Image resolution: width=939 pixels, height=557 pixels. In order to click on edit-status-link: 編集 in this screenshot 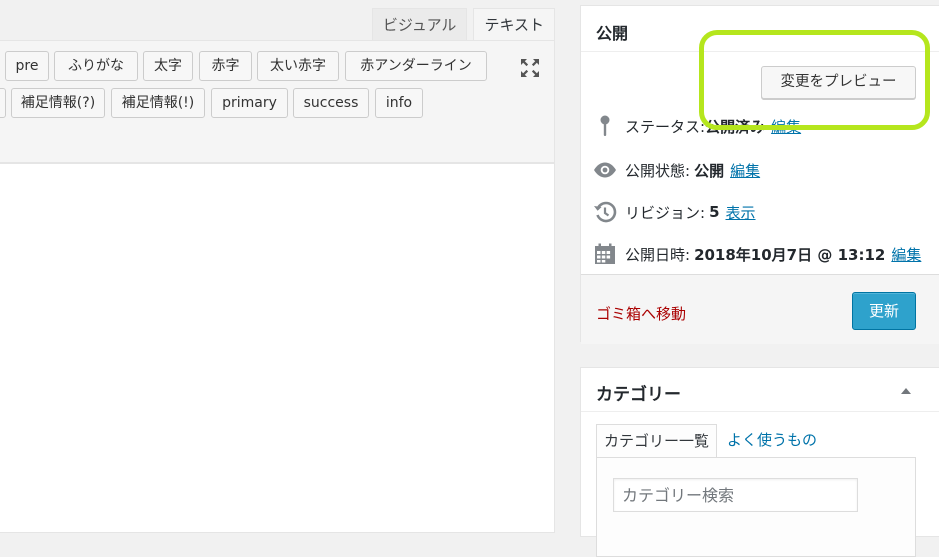, I will do `click(786, 126)`.